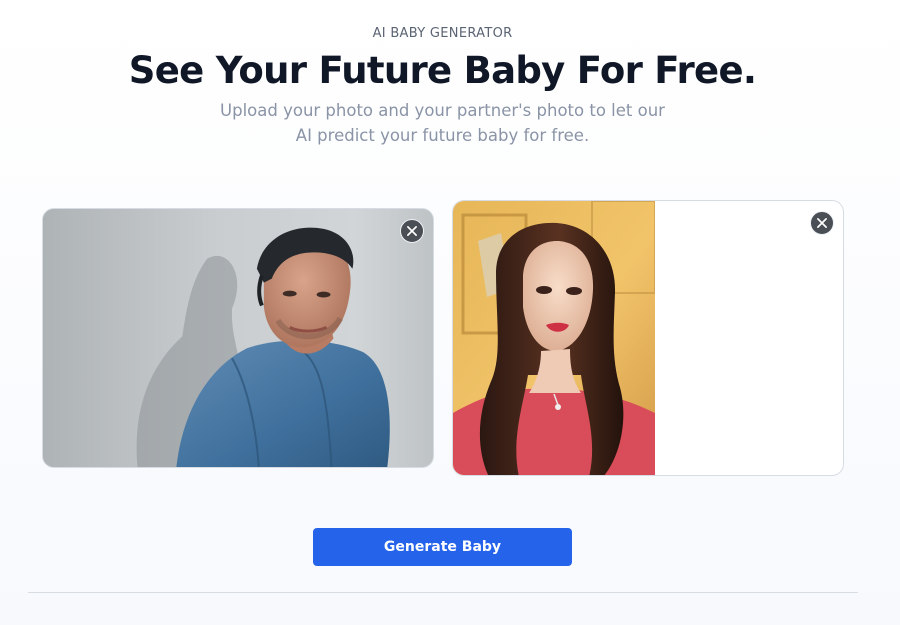 The image size is (900, 625). Describe the element at coordinates (442, 33) in the screenshot. I see `section-eyebrow: AI BABY GENERATOR` at that location.